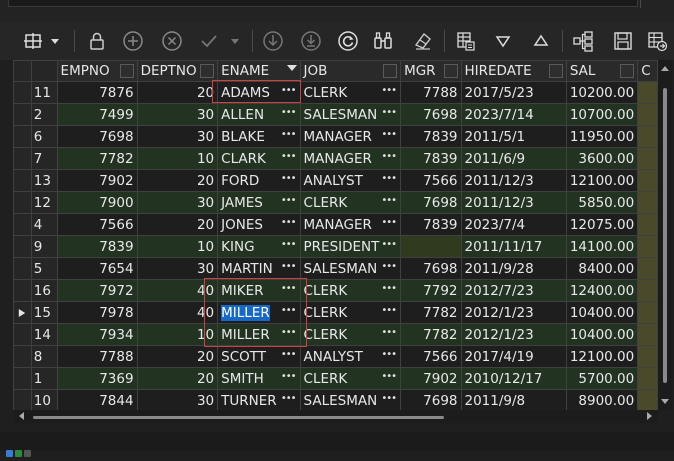 This screenshot has height=461, width=674. What do you see at coordinates (323, 3) in the screenshot?
I see `editor-area` at bounding box center [323, 3].